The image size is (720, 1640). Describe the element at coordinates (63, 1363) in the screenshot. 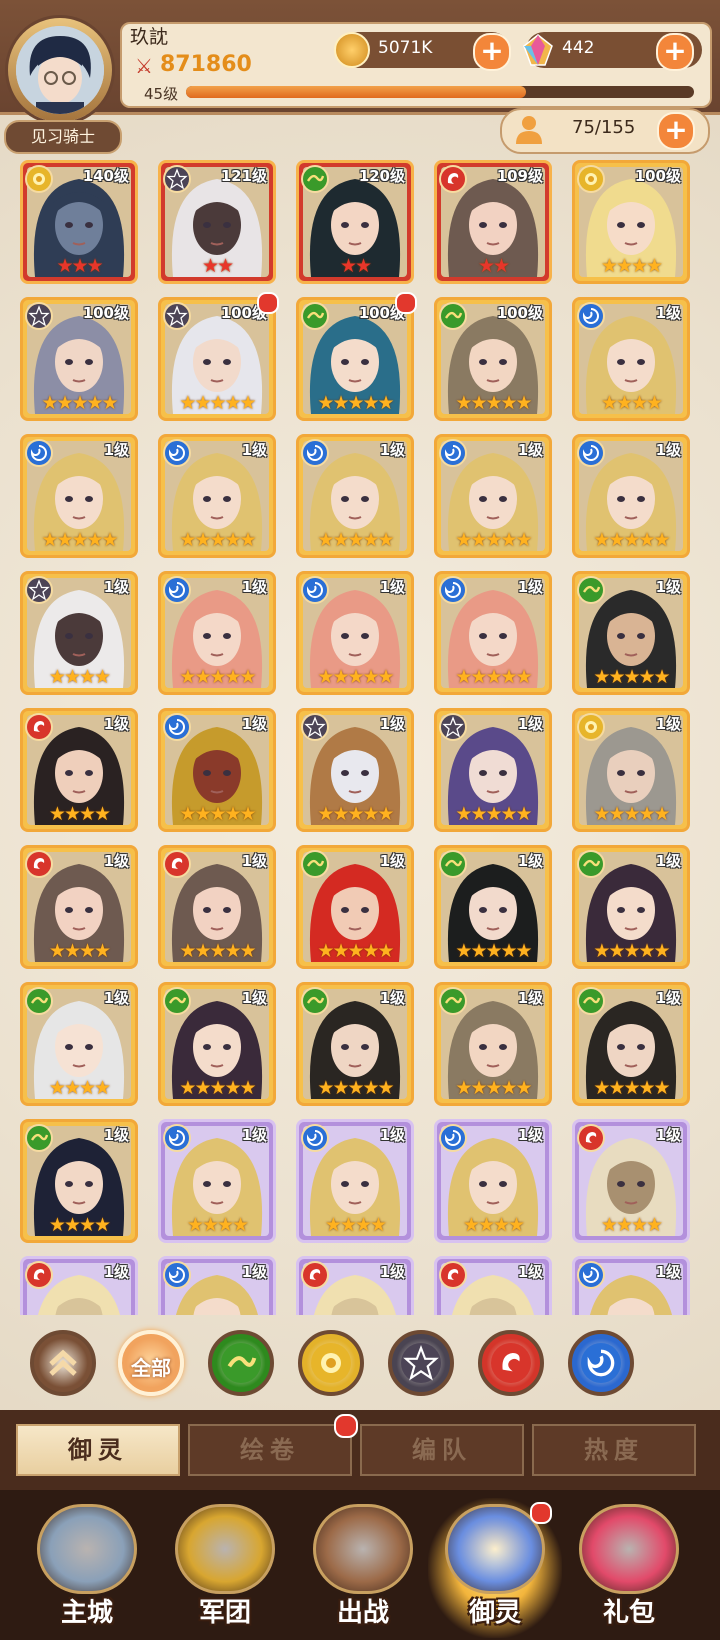

I see `filter-collapse-button` at that location.